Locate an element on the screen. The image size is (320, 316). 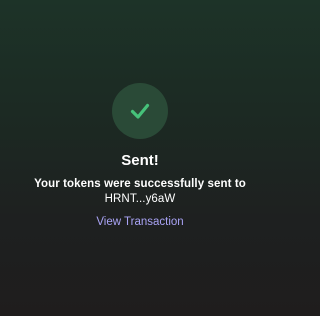
checkmark-icon is located at coordinates (140, 111).